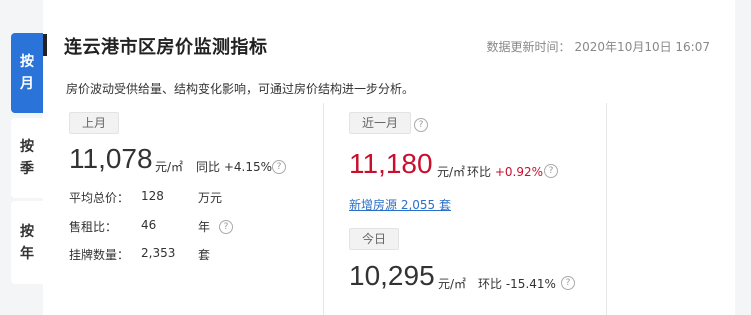  Describe the element at coordinates (27, 253) in the screenshot. I see `tab-label-char: 年` at that location.